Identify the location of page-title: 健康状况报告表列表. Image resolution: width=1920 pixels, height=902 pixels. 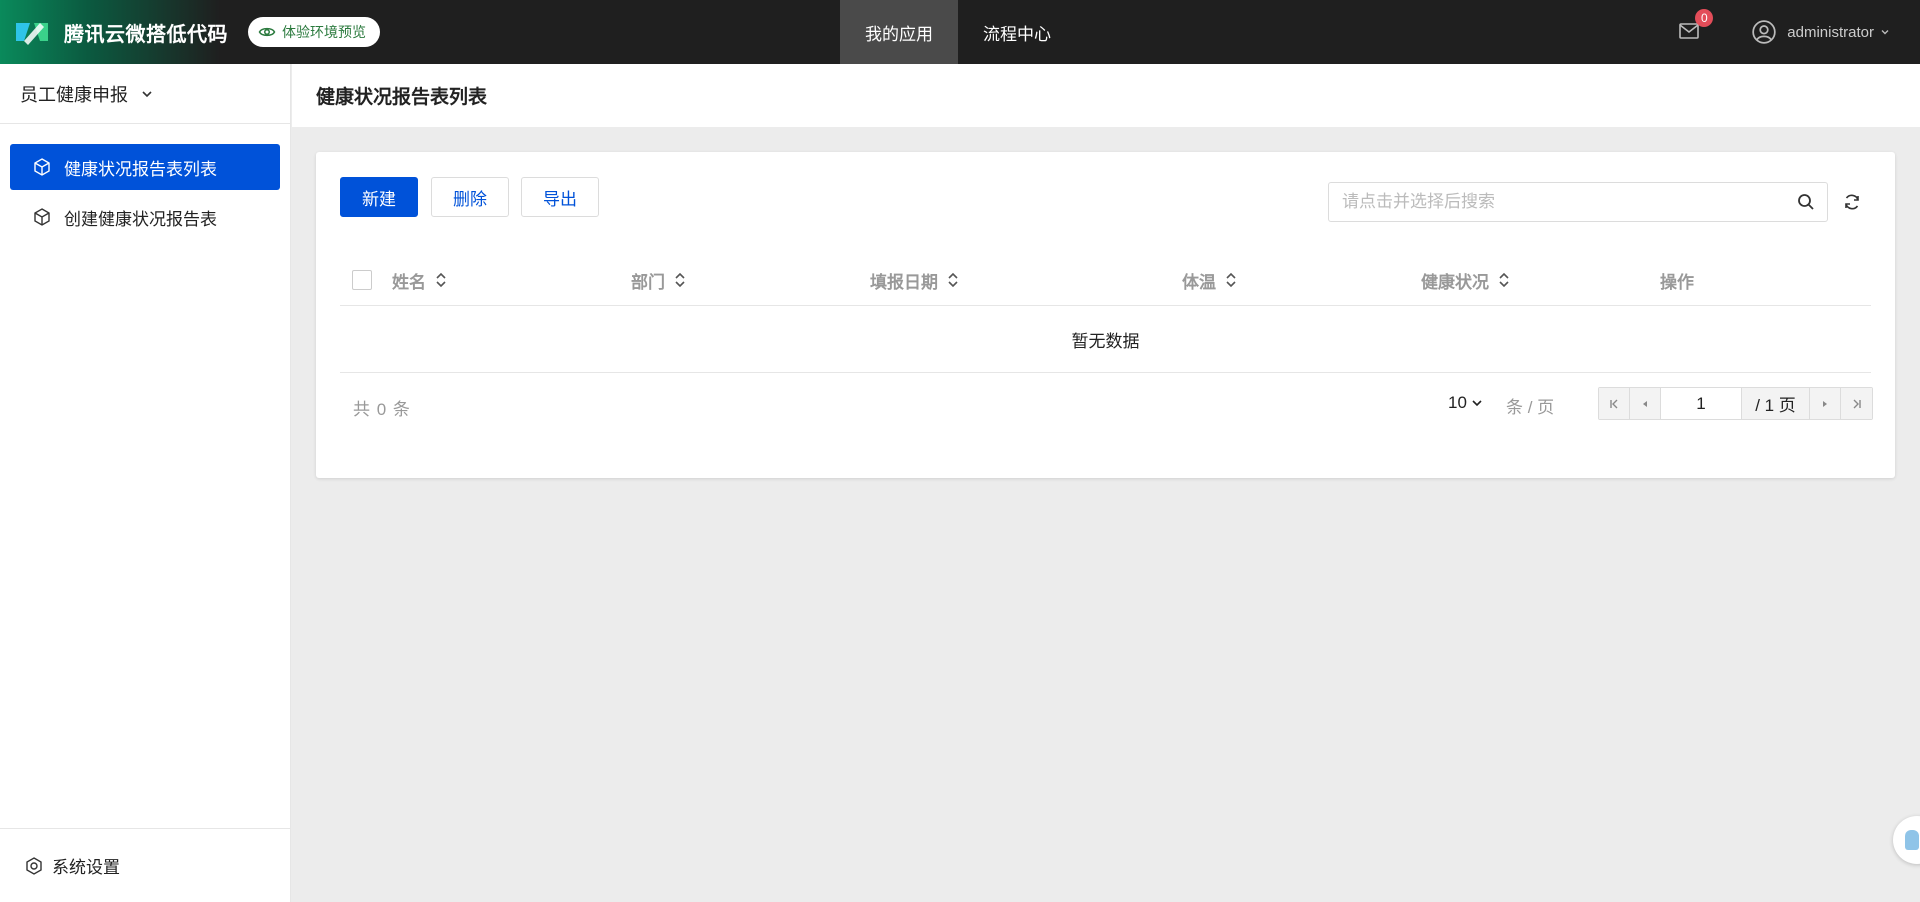
(402, 97).